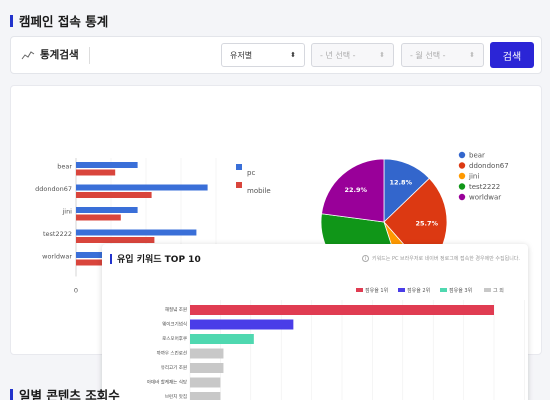 This screenshot has height=400, width=550. What do you see at coordinates (376, 290) in the screenshot?
I see `legend-label: 점유율 1위` at bounding box center [376, 290].